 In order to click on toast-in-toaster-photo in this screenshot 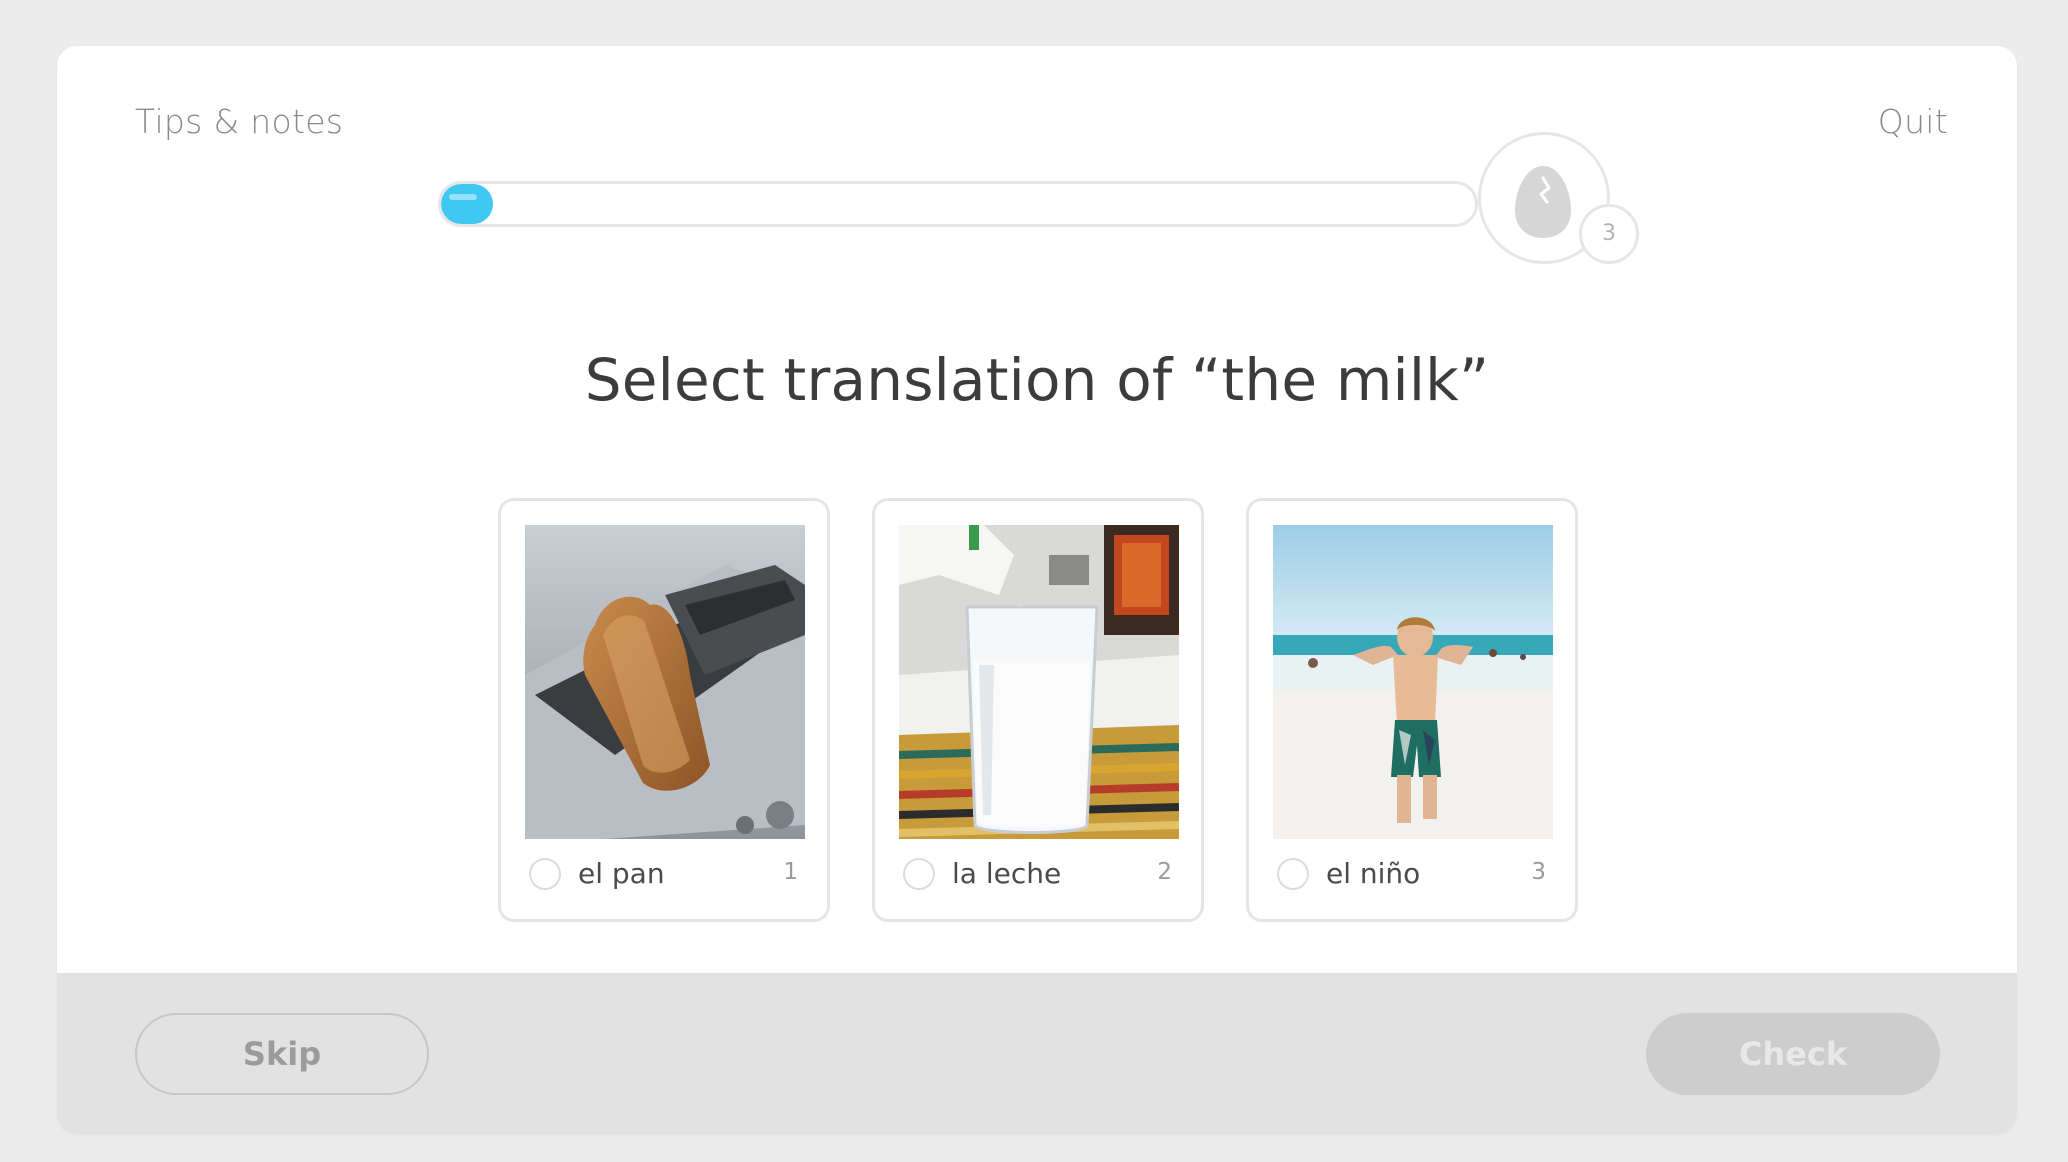, I will do `click(665, 682)`.